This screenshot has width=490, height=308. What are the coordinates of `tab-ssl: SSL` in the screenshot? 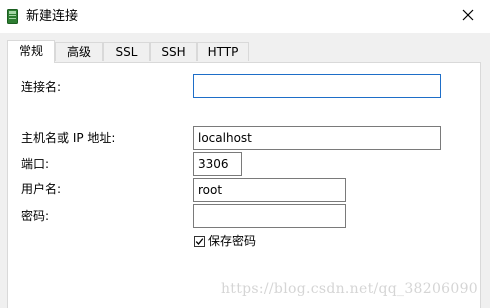 It's located at (126, 51).